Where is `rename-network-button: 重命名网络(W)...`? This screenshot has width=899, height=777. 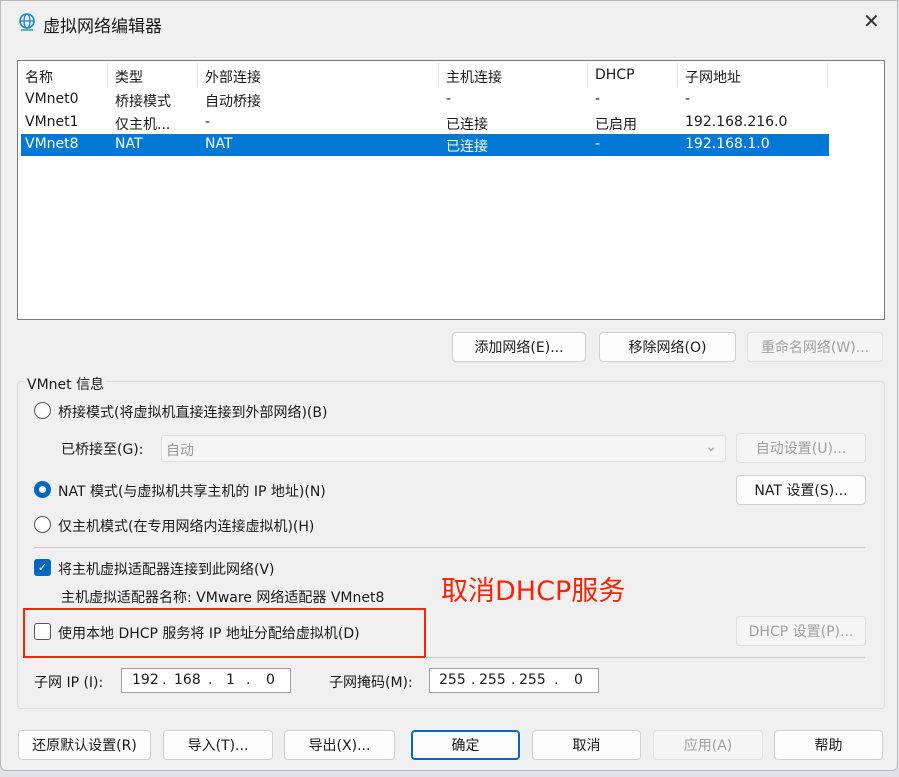 rename-network-button: 重命名网络(W)... is located at coordinates (815, 347).